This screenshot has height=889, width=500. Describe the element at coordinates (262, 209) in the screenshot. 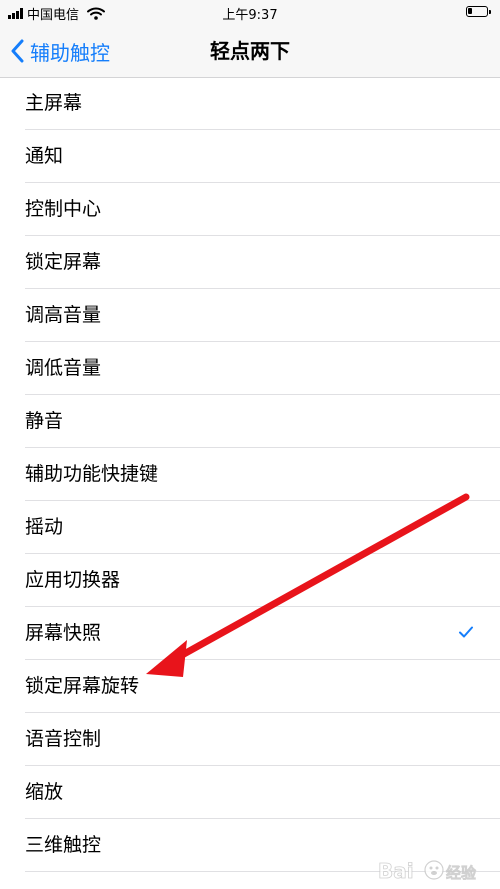

I see `list-item: 控制中心` at that location.